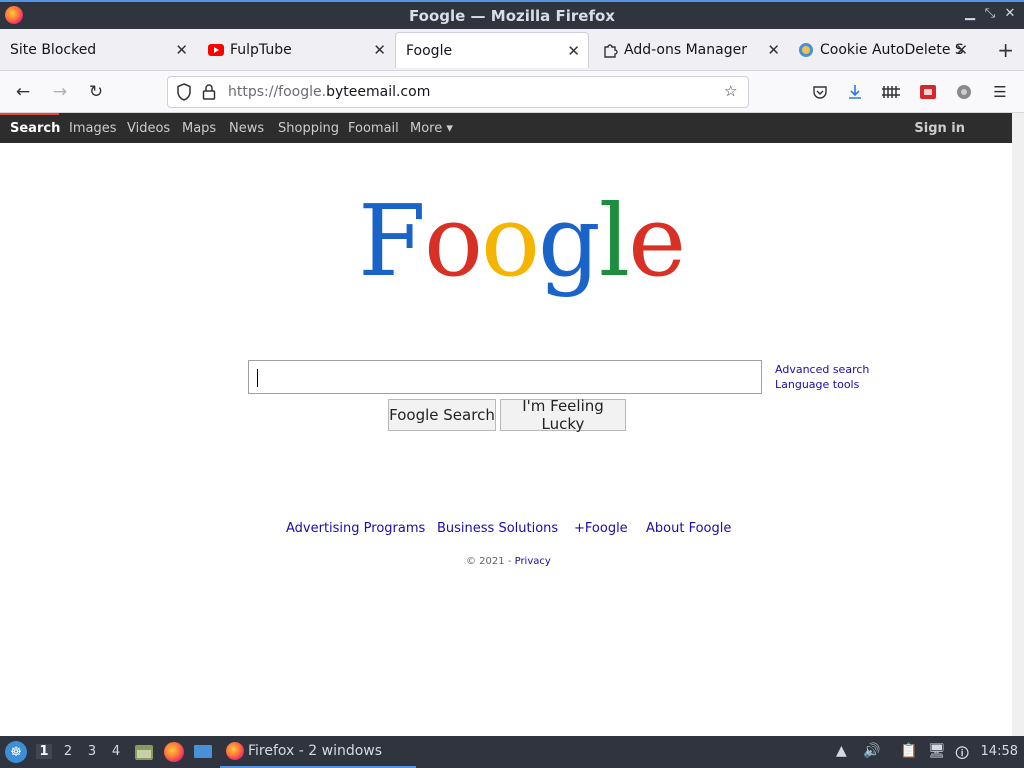  I want to click on workspace-2: 2, so click(68, 751).